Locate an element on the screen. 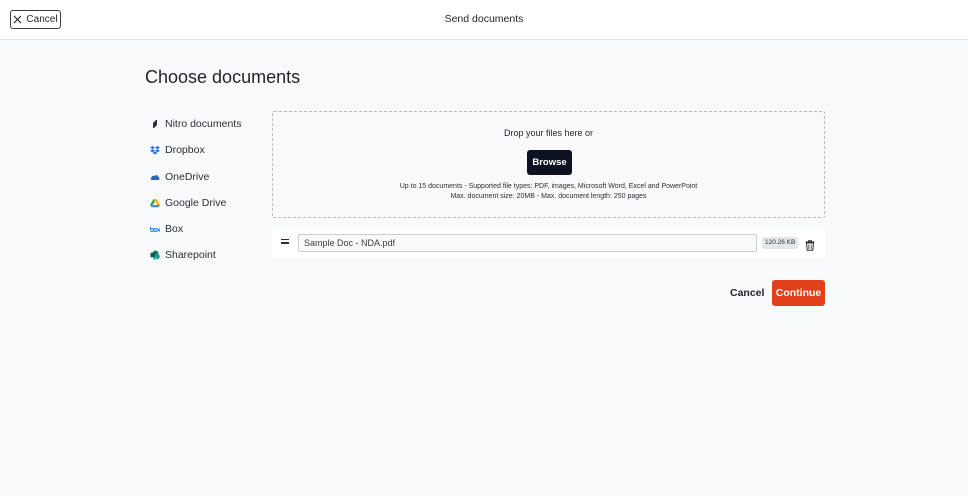 This screenshot has width=968, height=496. page-title: Choose documents is located at coordinates (223, 77).